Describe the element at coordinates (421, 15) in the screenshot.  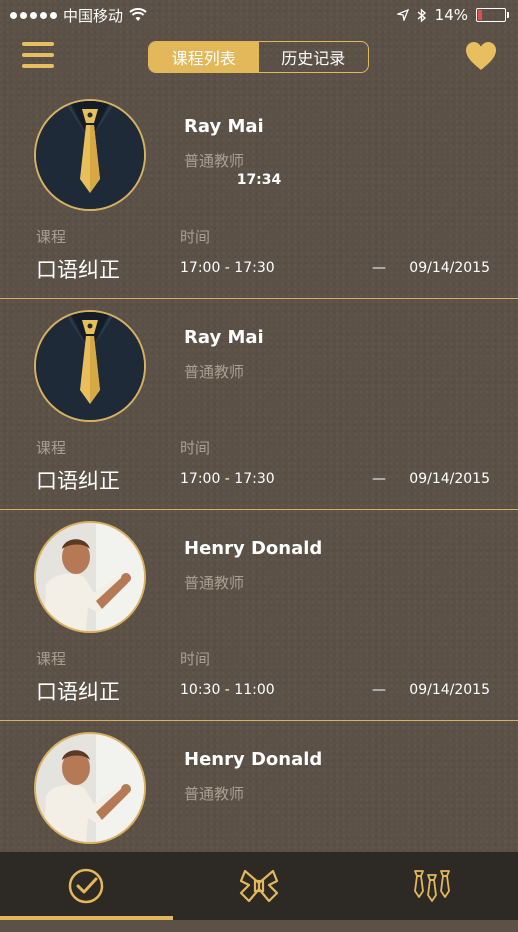
I see `bluetooth-icon` at that location.